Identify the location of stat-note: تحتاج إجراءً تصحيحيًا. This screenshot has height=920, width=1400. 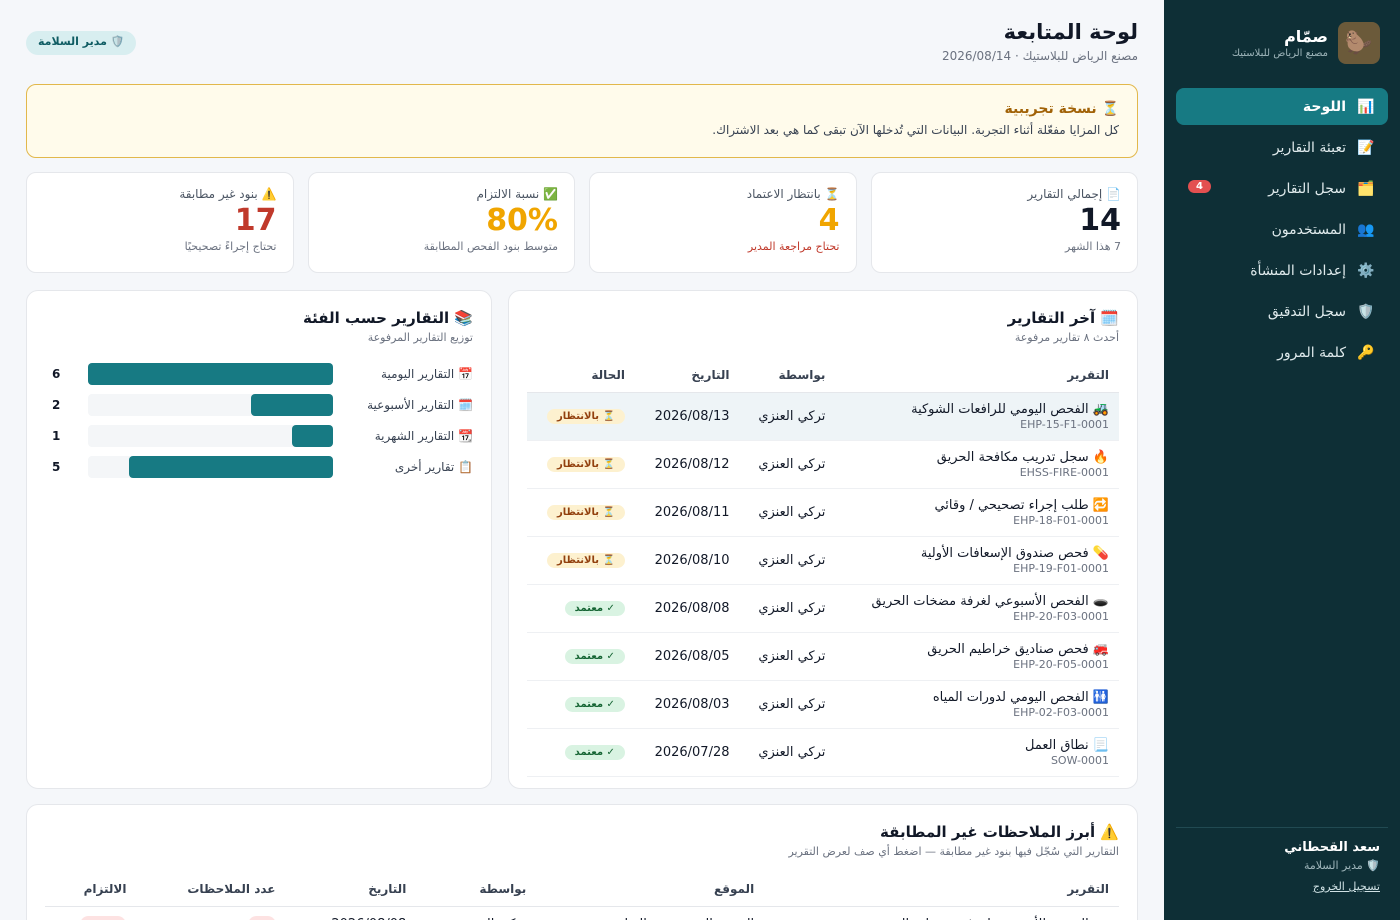
(230, 246).